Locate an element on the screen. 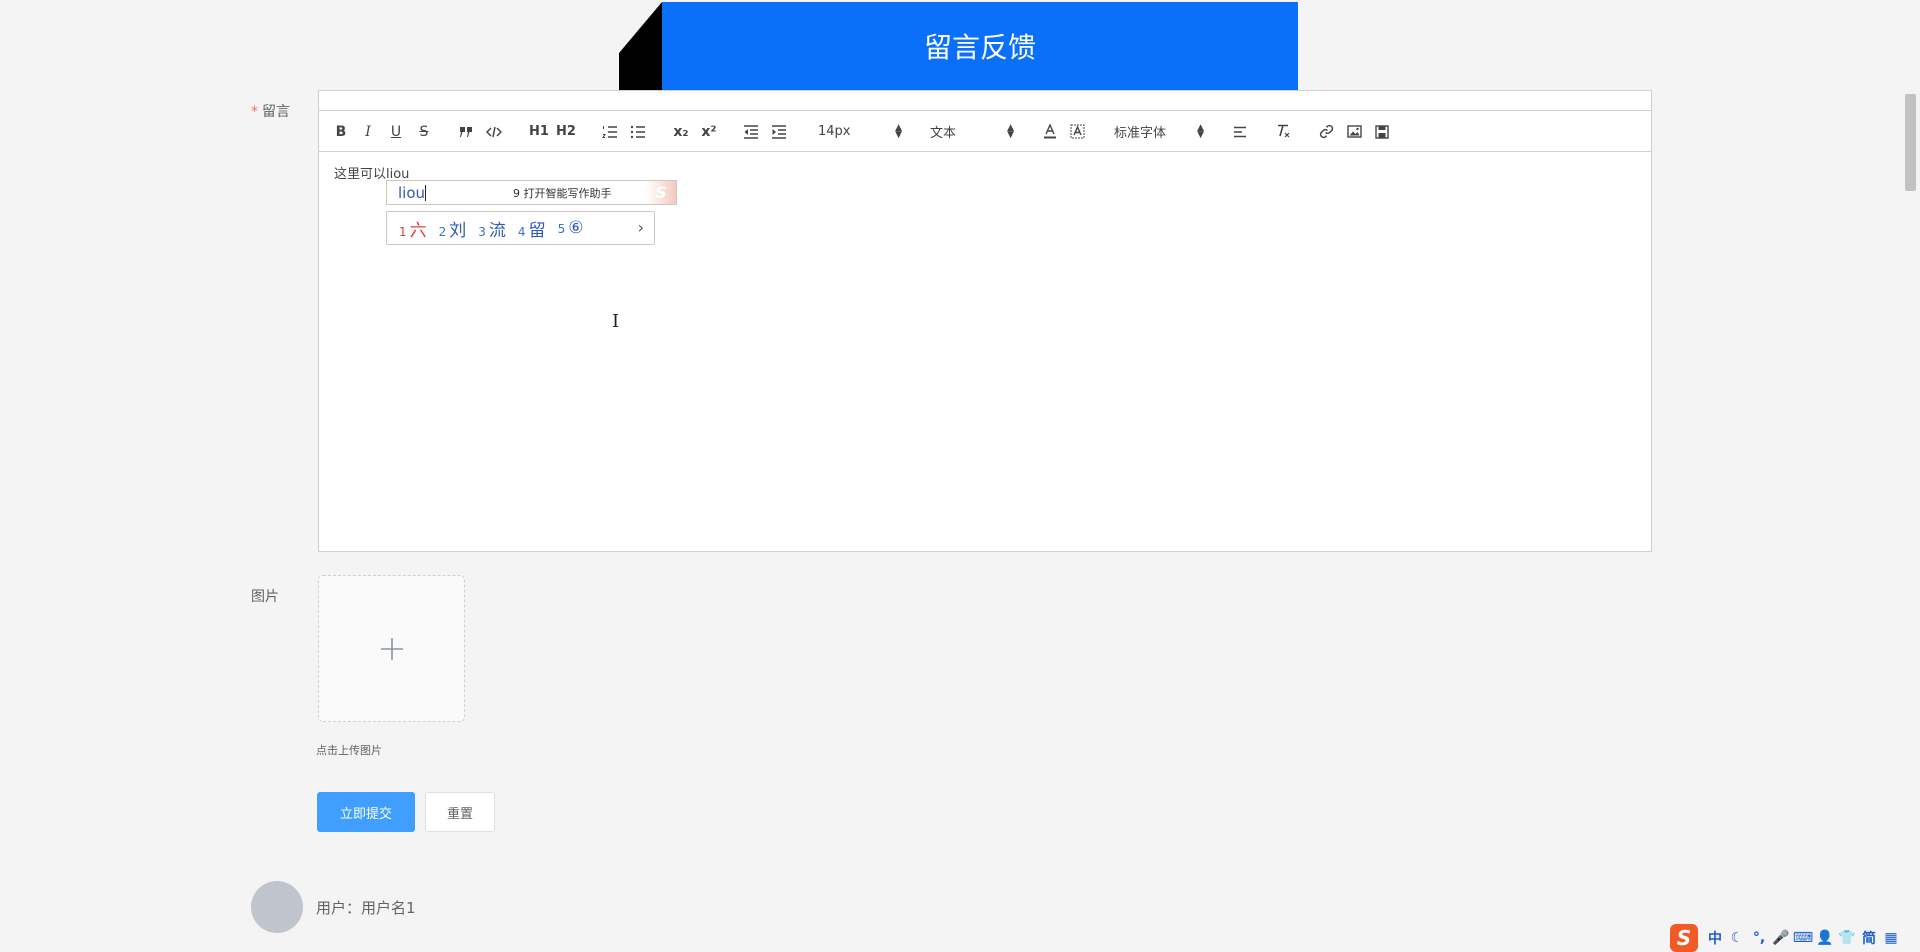 The height and width of the screenshot is (952, 1920). ime-candidate-list: 1六 2刘 3流 4留 5⑥ › is located at coordinates (520, 228).